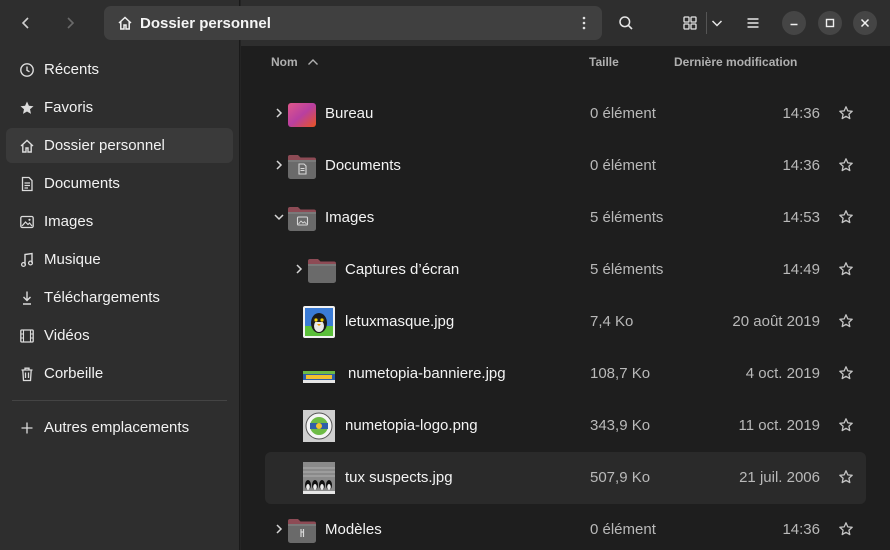 The height and width of the screenshot is (550, 890). I want to click on minimize-icon, so click(794, 24).